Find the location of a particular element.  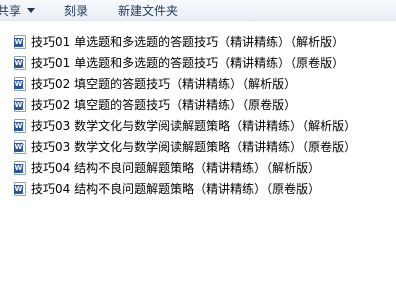

file-item: W 技巧02 填空题的答题技巧（精讲精练）（原卷版） is located at coordinates (205, 104).